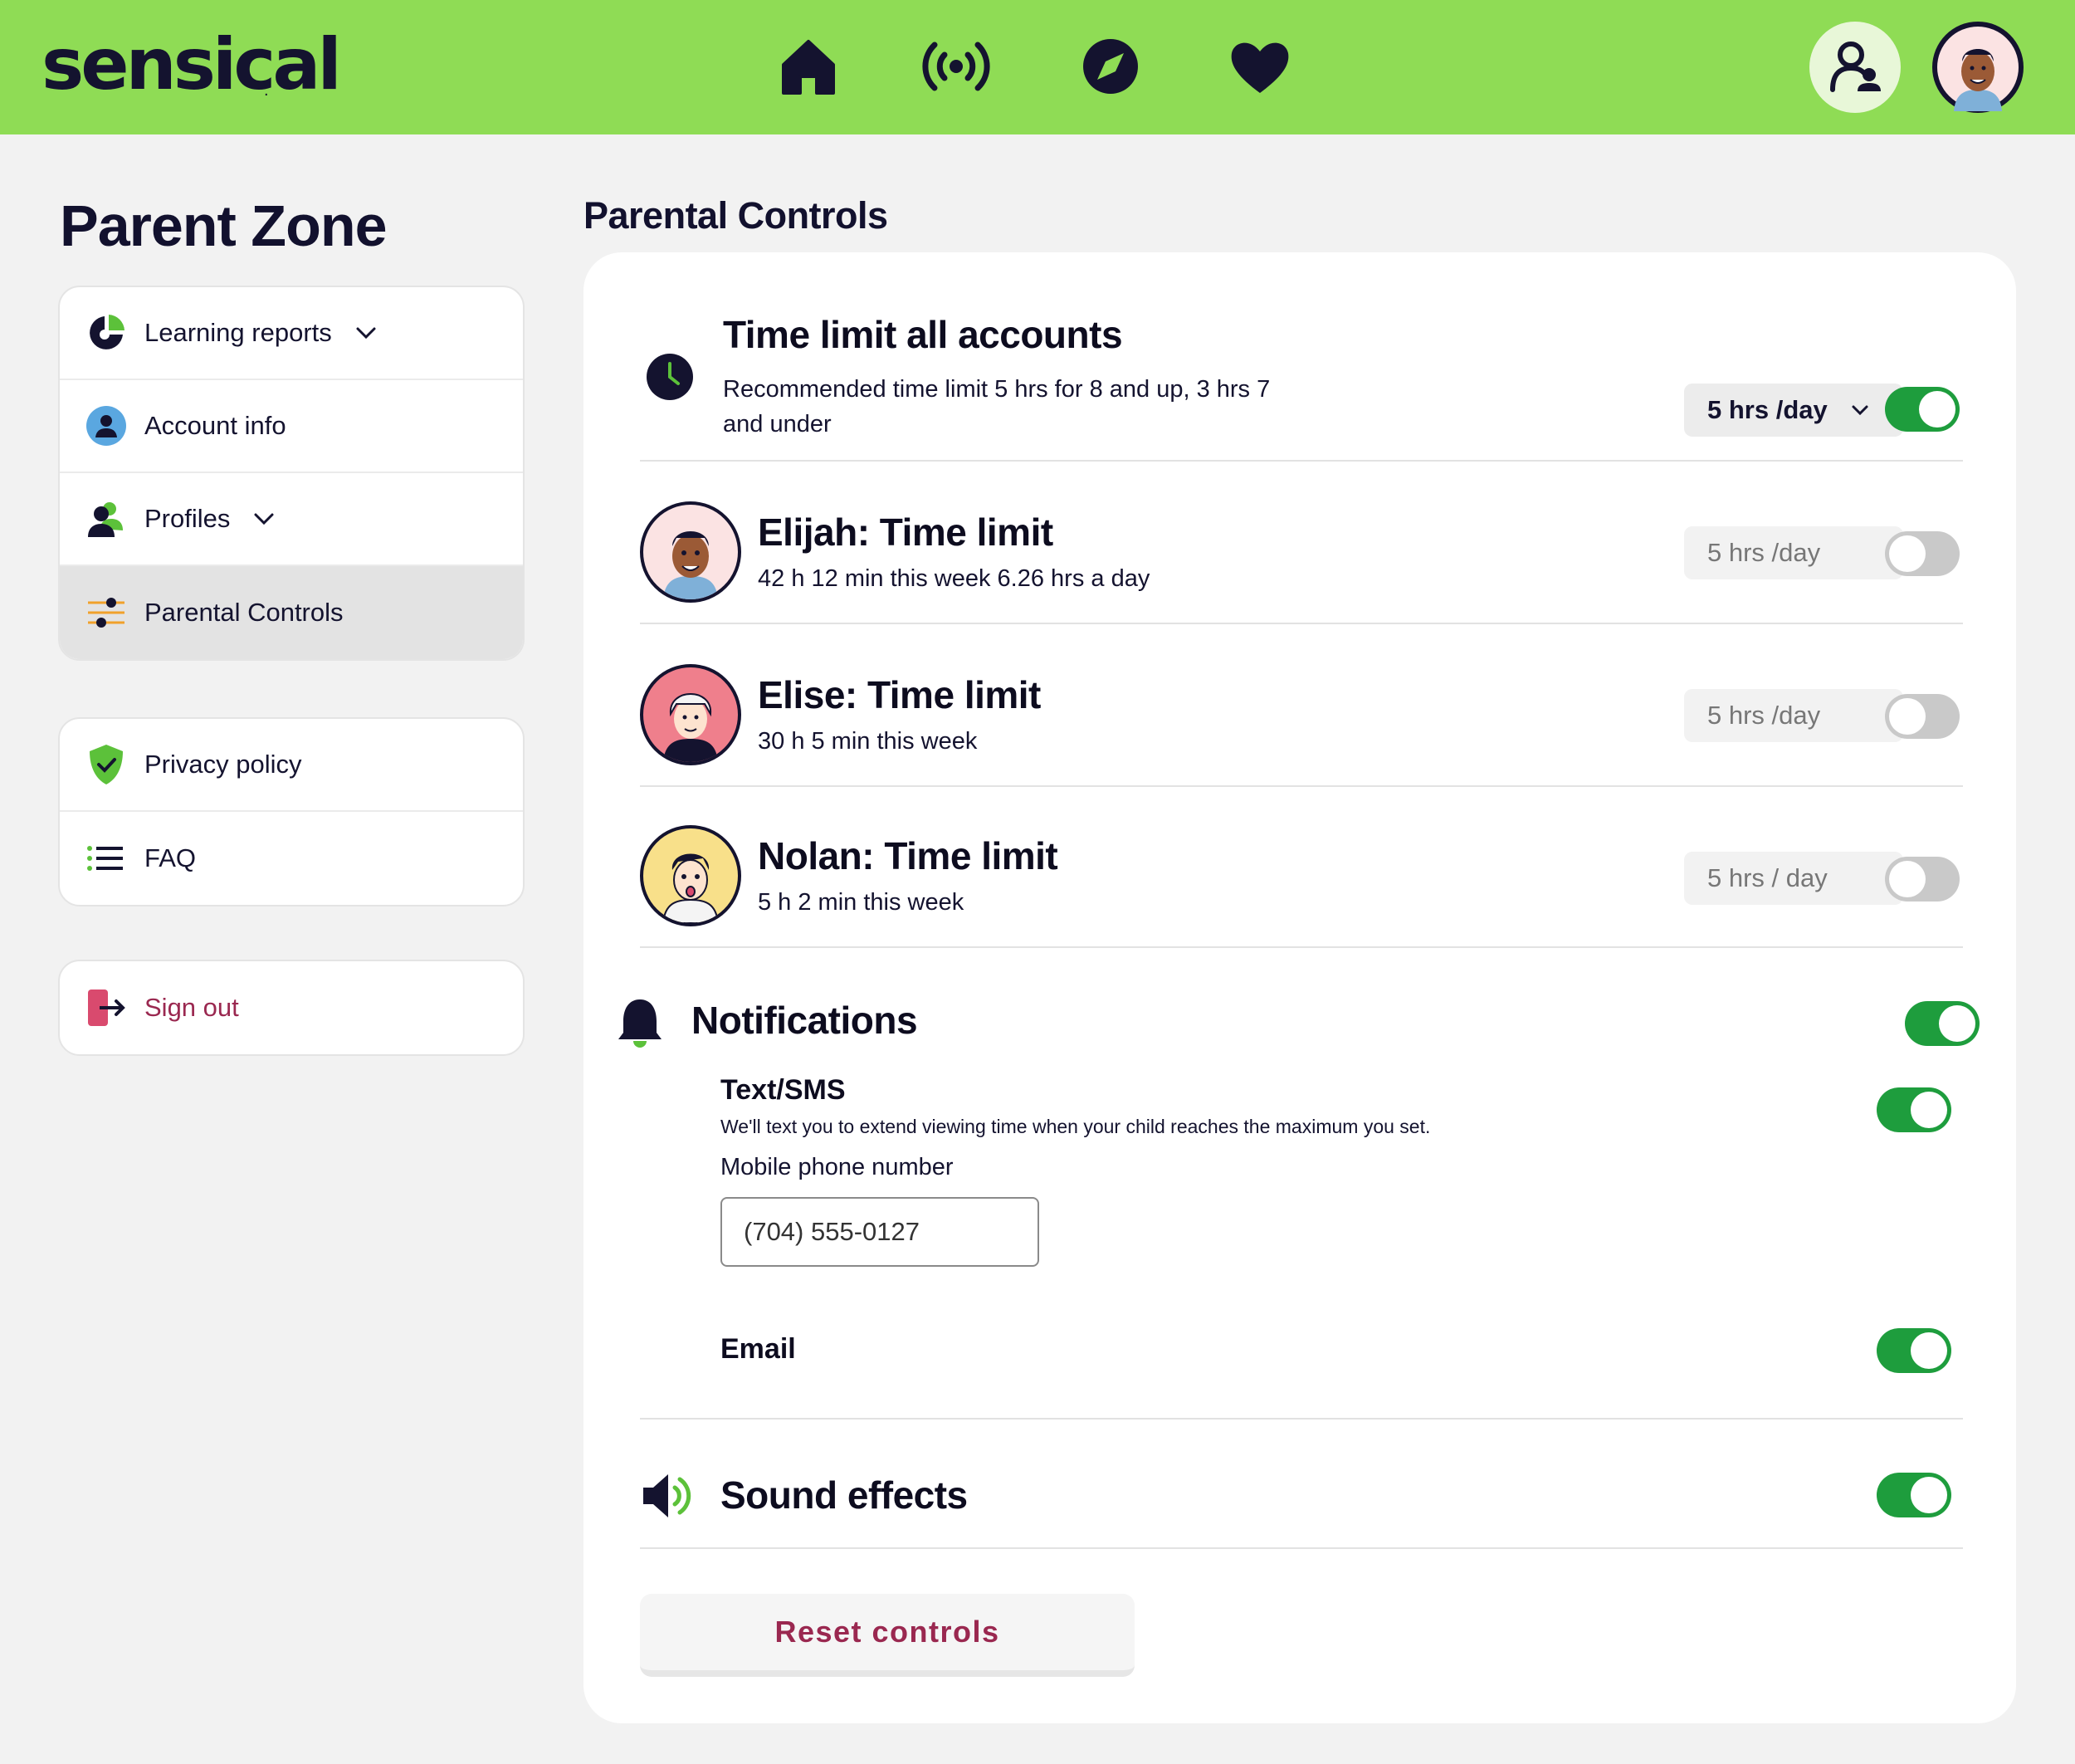  What do you see at coordinates (1922, 879) in the screenshot?
I see `nolan-time-limit-toggle` at bounding box center [1922, 879].